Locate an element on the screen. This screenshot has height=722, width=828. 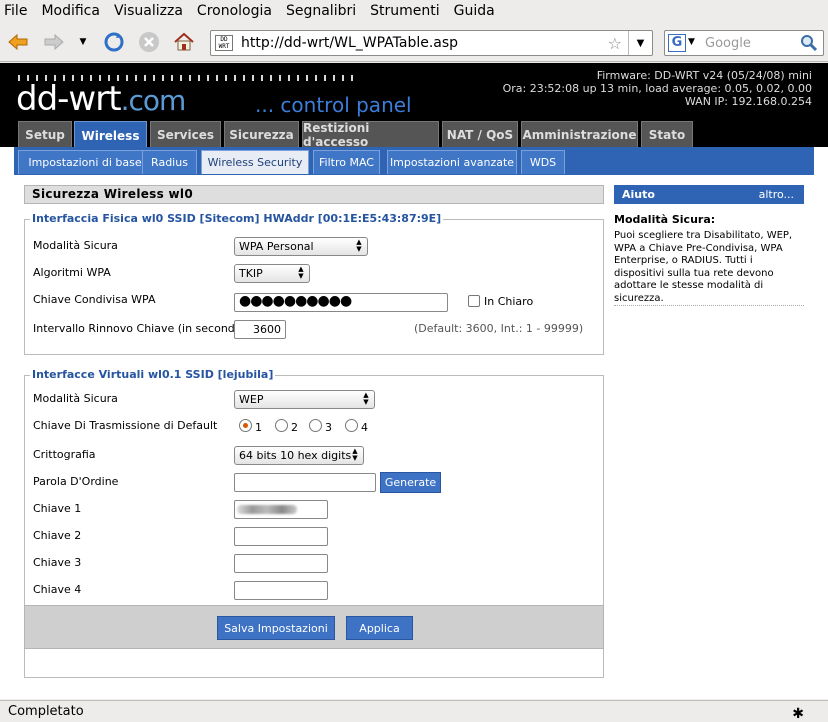
tab-services: Services is located at coordinates (185, 134).